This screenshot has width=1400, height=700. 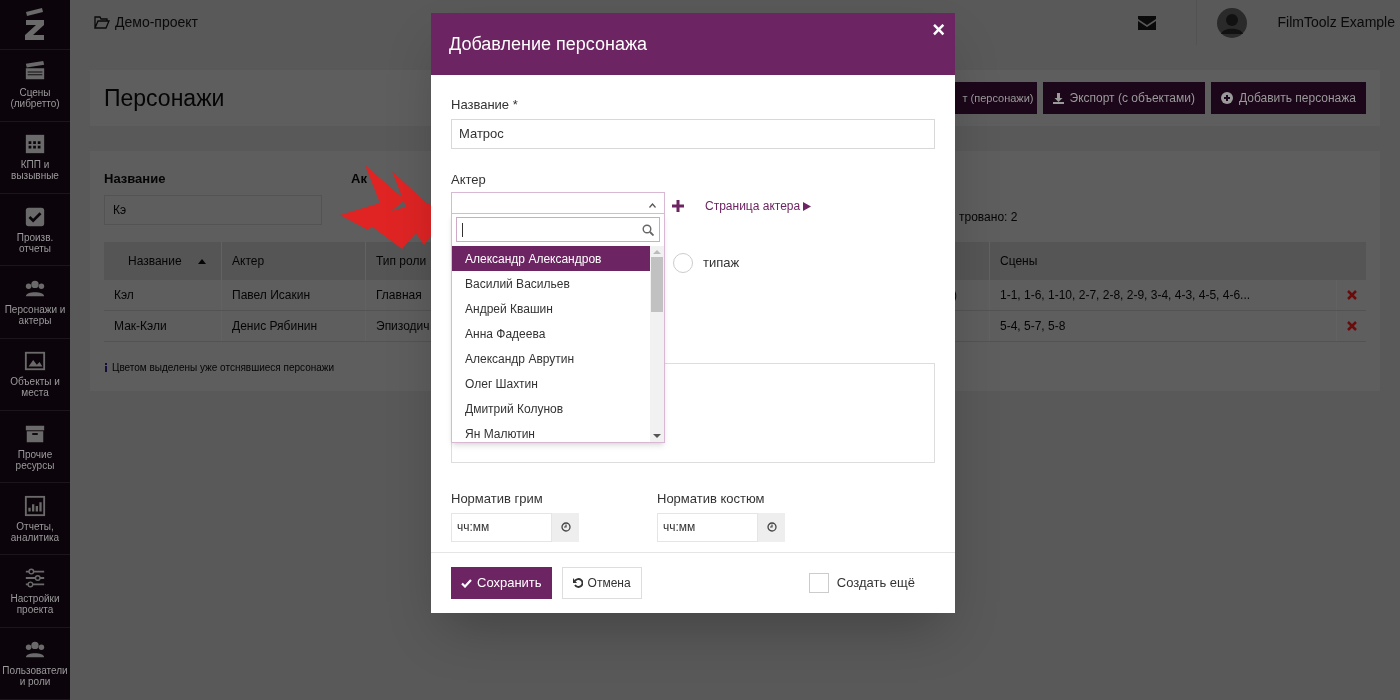 What do you see at coordinates (35, 85) in the screenshot?
I see `sidebar-item: Сцены (либретто)` at bounding box center [35, 85].